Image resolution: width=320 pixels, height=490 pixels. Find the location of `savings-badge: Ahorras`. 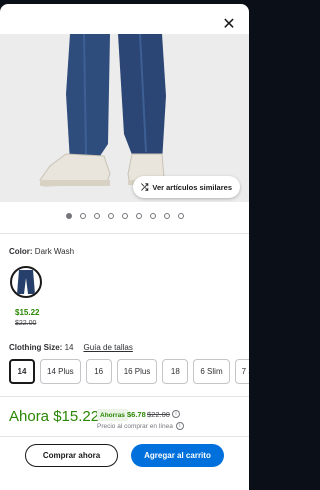

savings-badge: Ahorras is located at coordinates (112, 415).